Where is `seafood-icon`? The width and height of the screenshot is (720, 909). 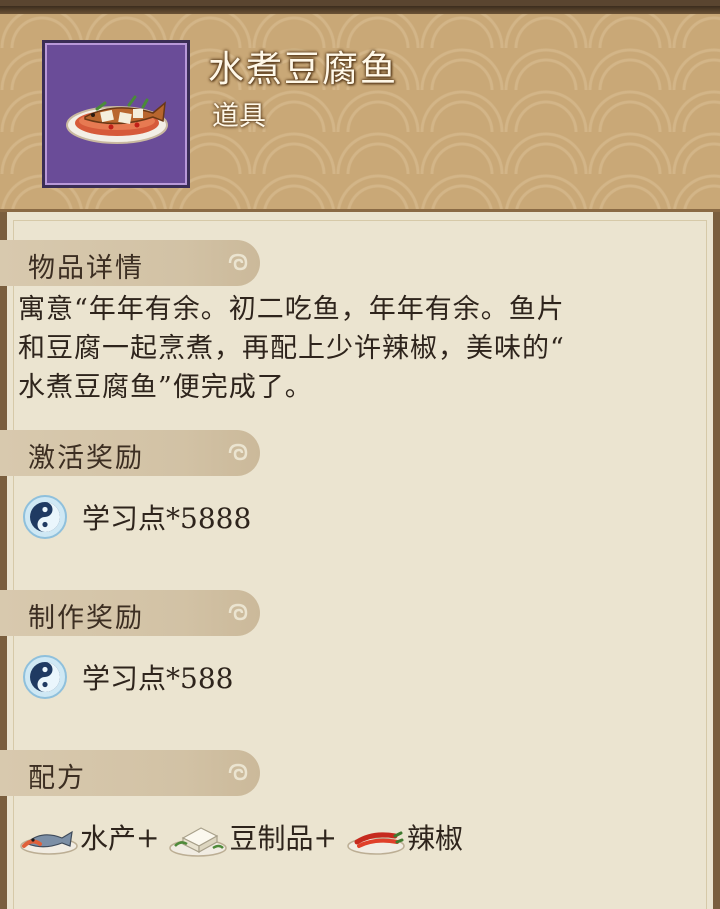 seafood-icon is located at coordinates (49, 837).